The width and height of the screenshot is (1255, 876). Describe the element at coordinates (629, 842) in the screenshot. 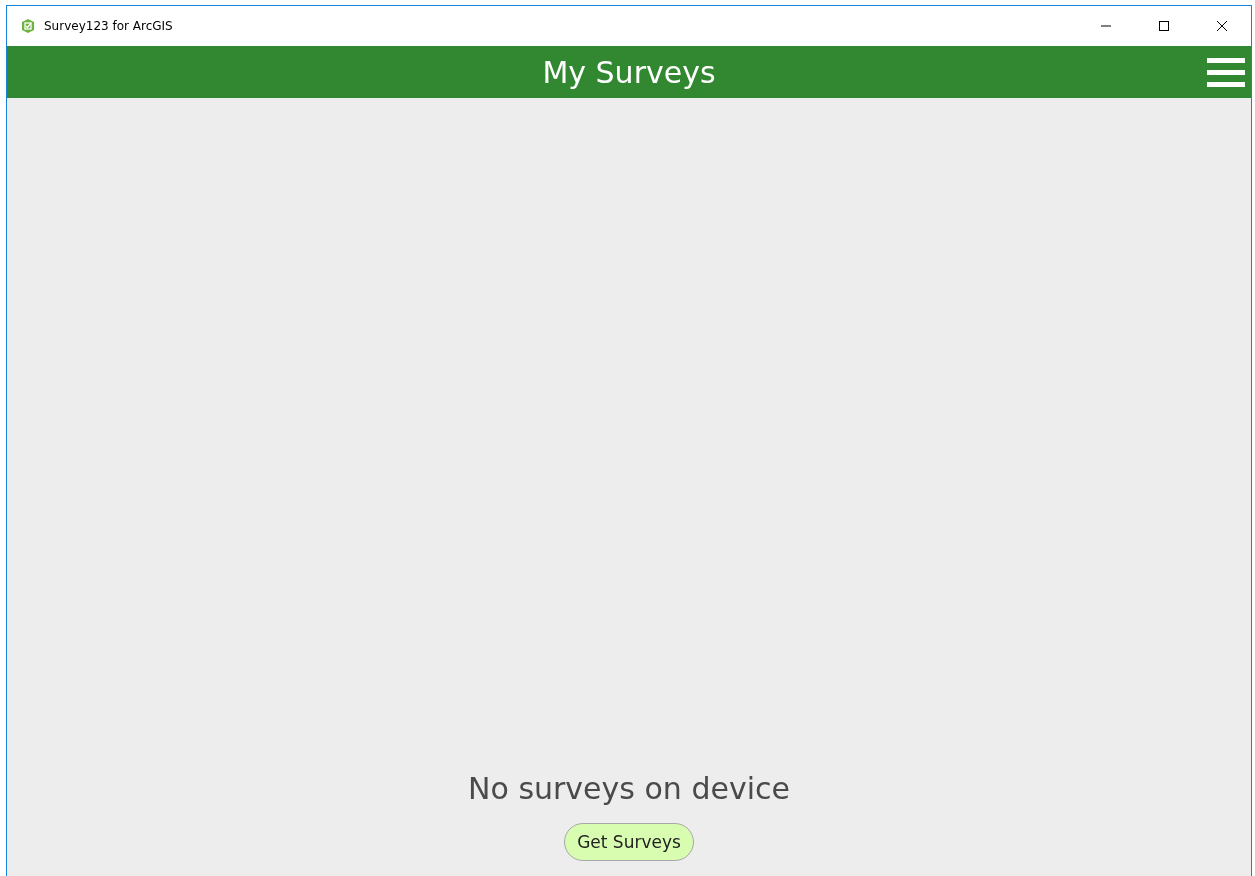

I see `get-surveys-button: Get Surveys` at that location.